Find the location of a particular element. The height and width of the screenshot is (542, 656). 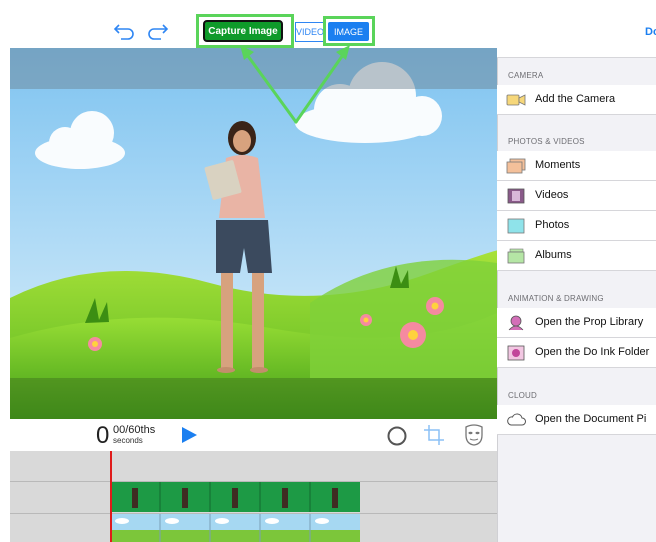

playhead is located at coordinates (111, 496).